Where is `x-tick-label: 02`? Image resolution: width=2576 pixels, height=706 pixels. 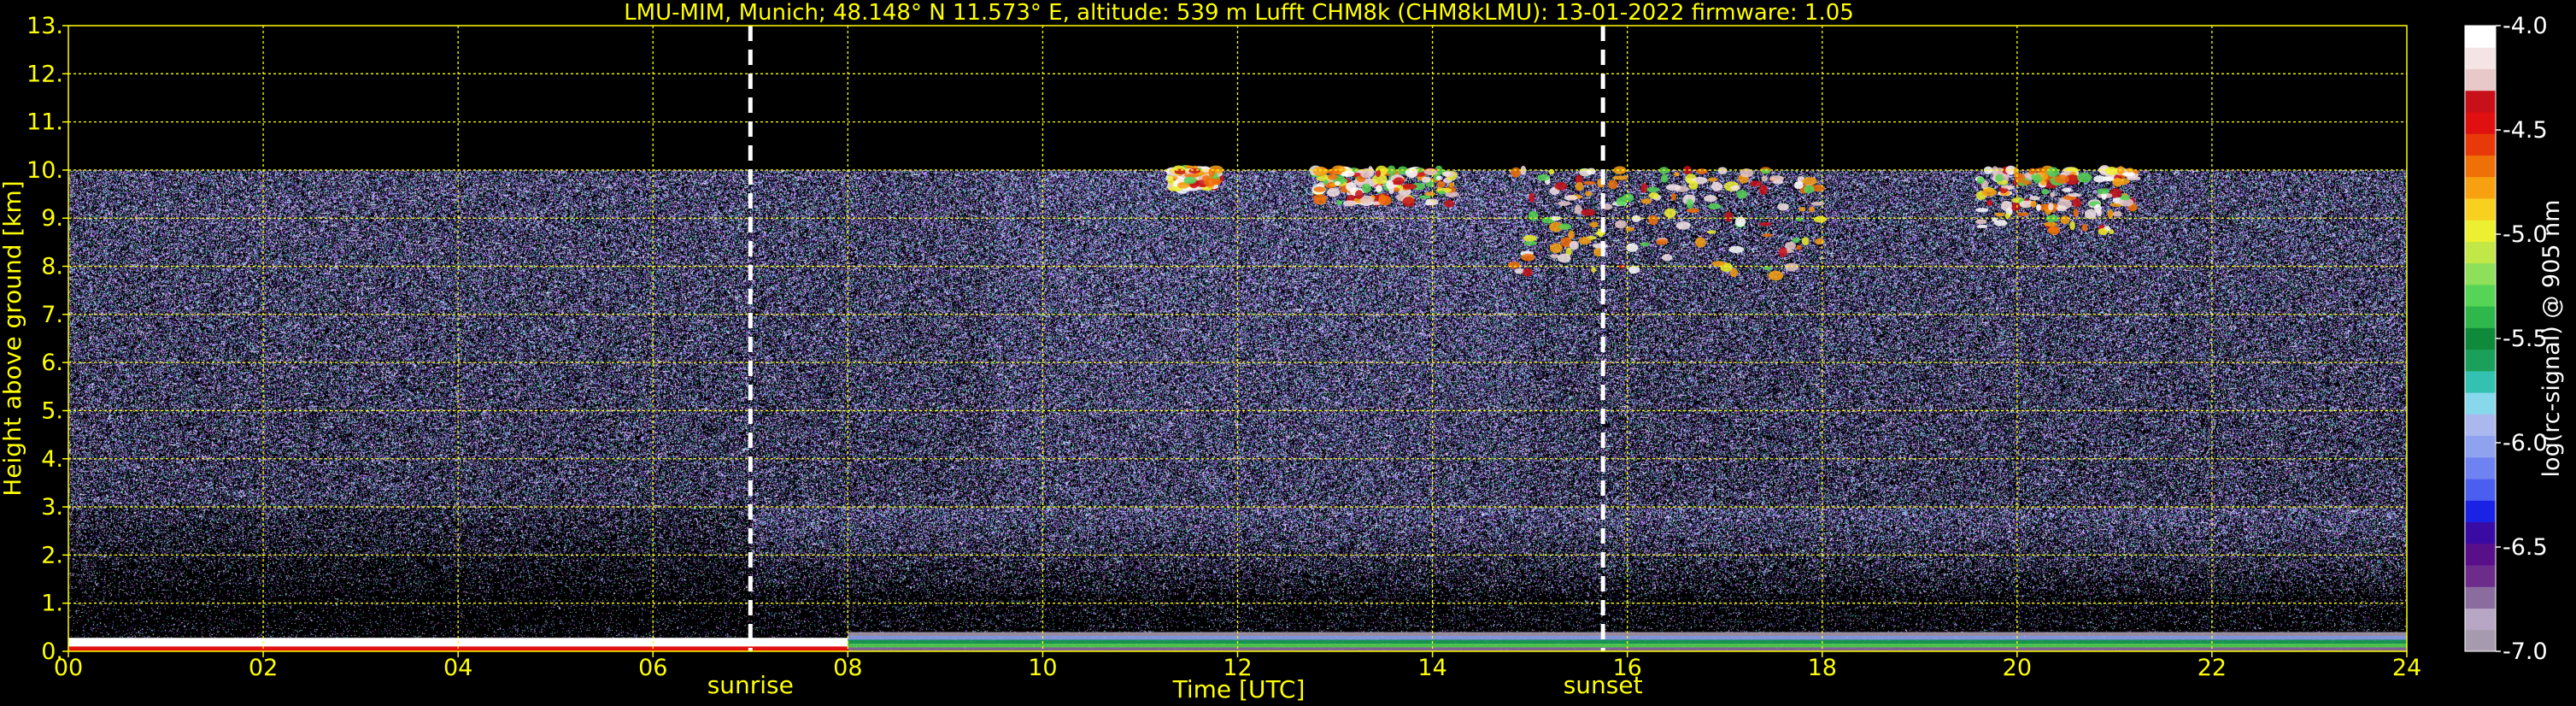 x-tick-label: 02 is located at coordinates (263, 668).